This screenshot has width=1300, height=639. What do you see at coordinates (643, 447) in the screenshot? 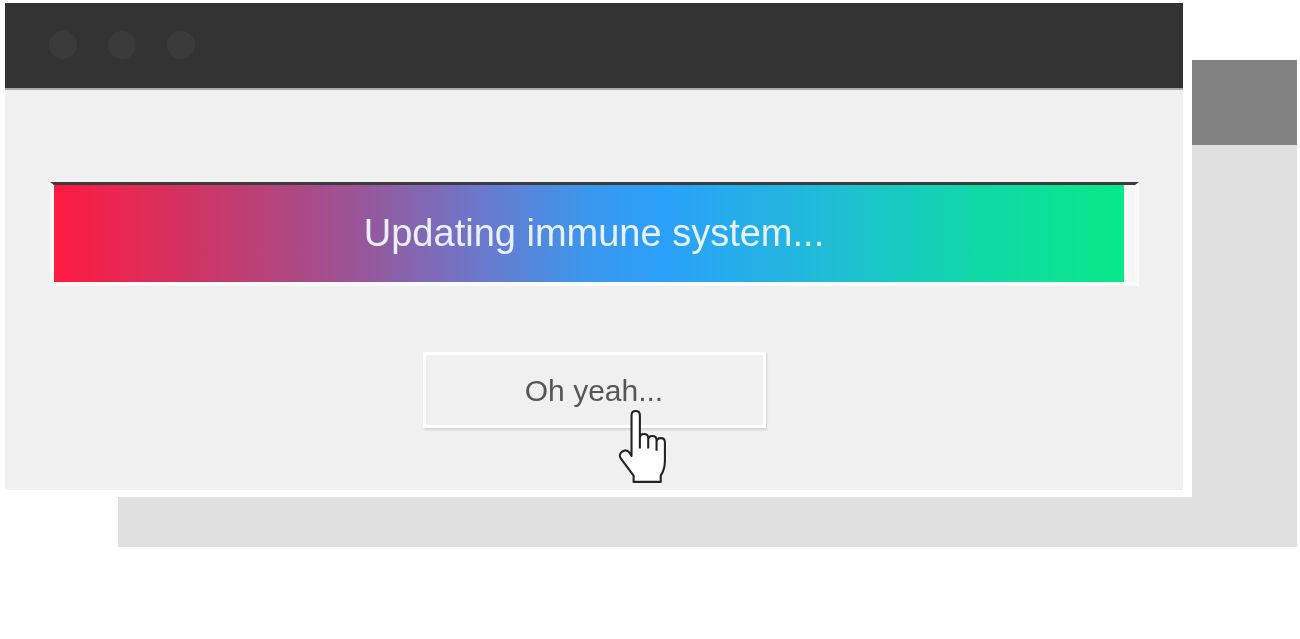
I see `hand-cursor-icon` at bounding box center [643, 447].